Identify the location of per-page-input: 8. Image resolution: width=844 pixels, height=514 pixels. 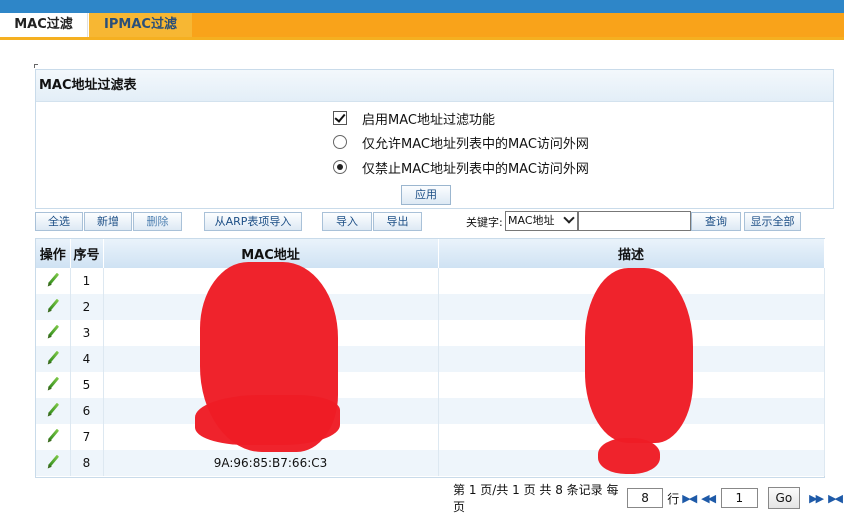
(645, 498).